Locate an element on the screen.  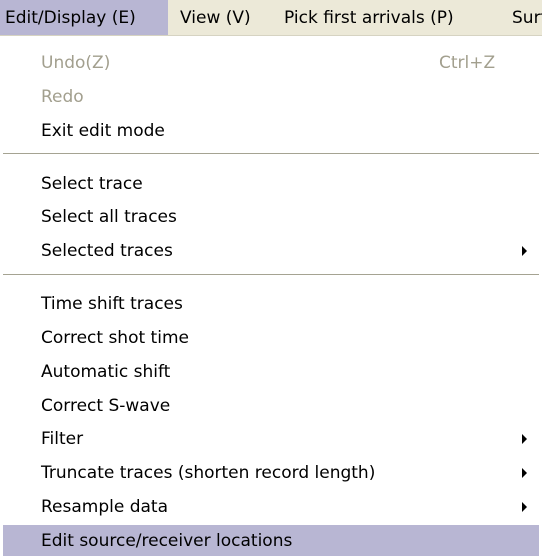
menu-item-resample-data: Resample data is located at coordinates (271, 507).